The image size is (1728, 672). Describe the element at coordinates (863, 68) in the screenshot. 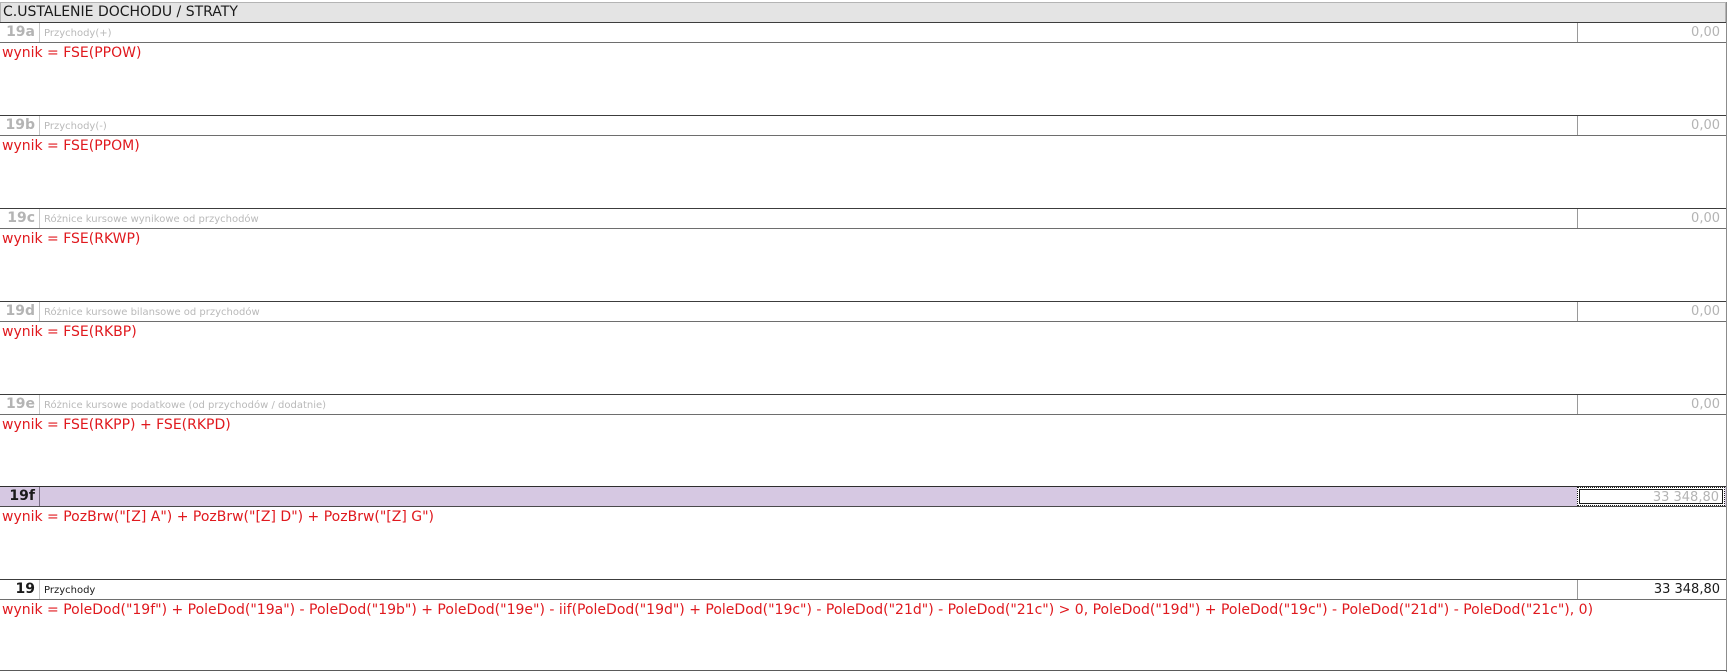

I see `field-block-19a: 19a Przychody(+) 0,00 wynik = FSE(PPOW)` at that location.